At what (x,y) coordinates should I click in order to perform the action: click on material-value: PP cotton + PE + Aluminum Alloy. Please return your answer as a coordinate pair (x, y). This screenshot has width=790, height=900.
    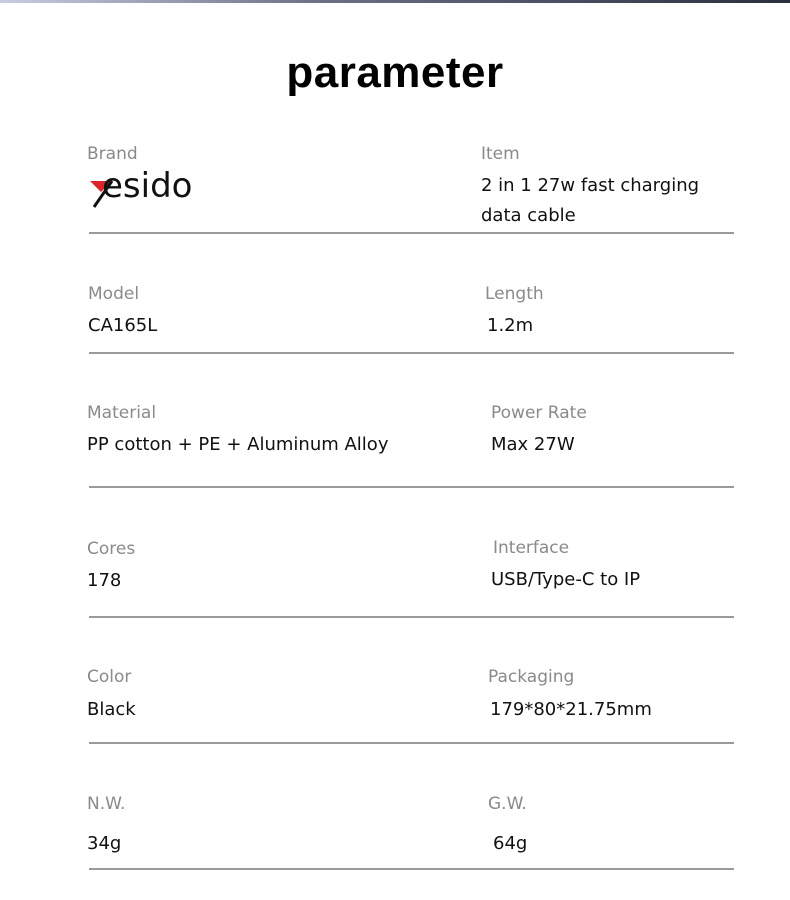
    Looking at the image, I should click on (238, 444).